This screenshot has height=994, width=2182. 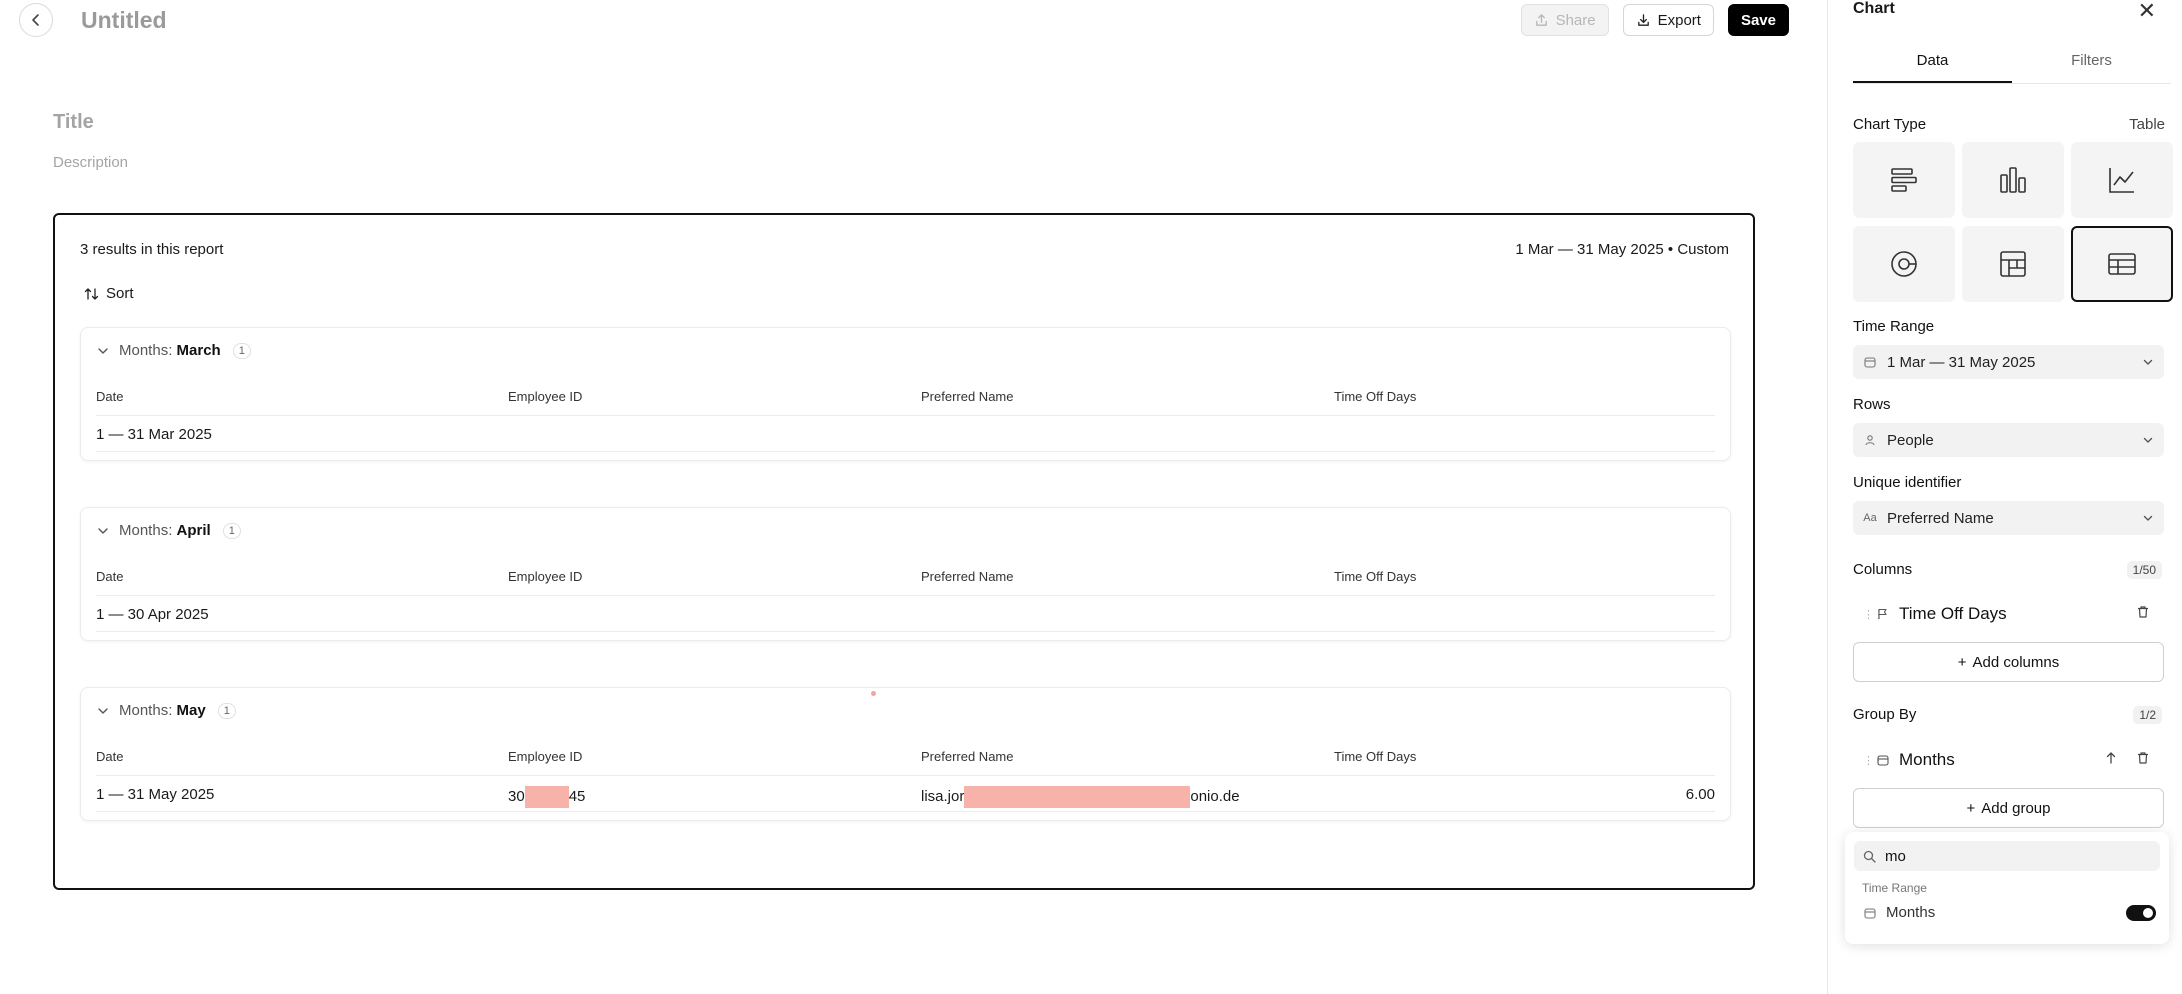 What do you see at coordinates (91, 293) in the screenshot?
I see `sort-icon` at bounding box center [91, 293].